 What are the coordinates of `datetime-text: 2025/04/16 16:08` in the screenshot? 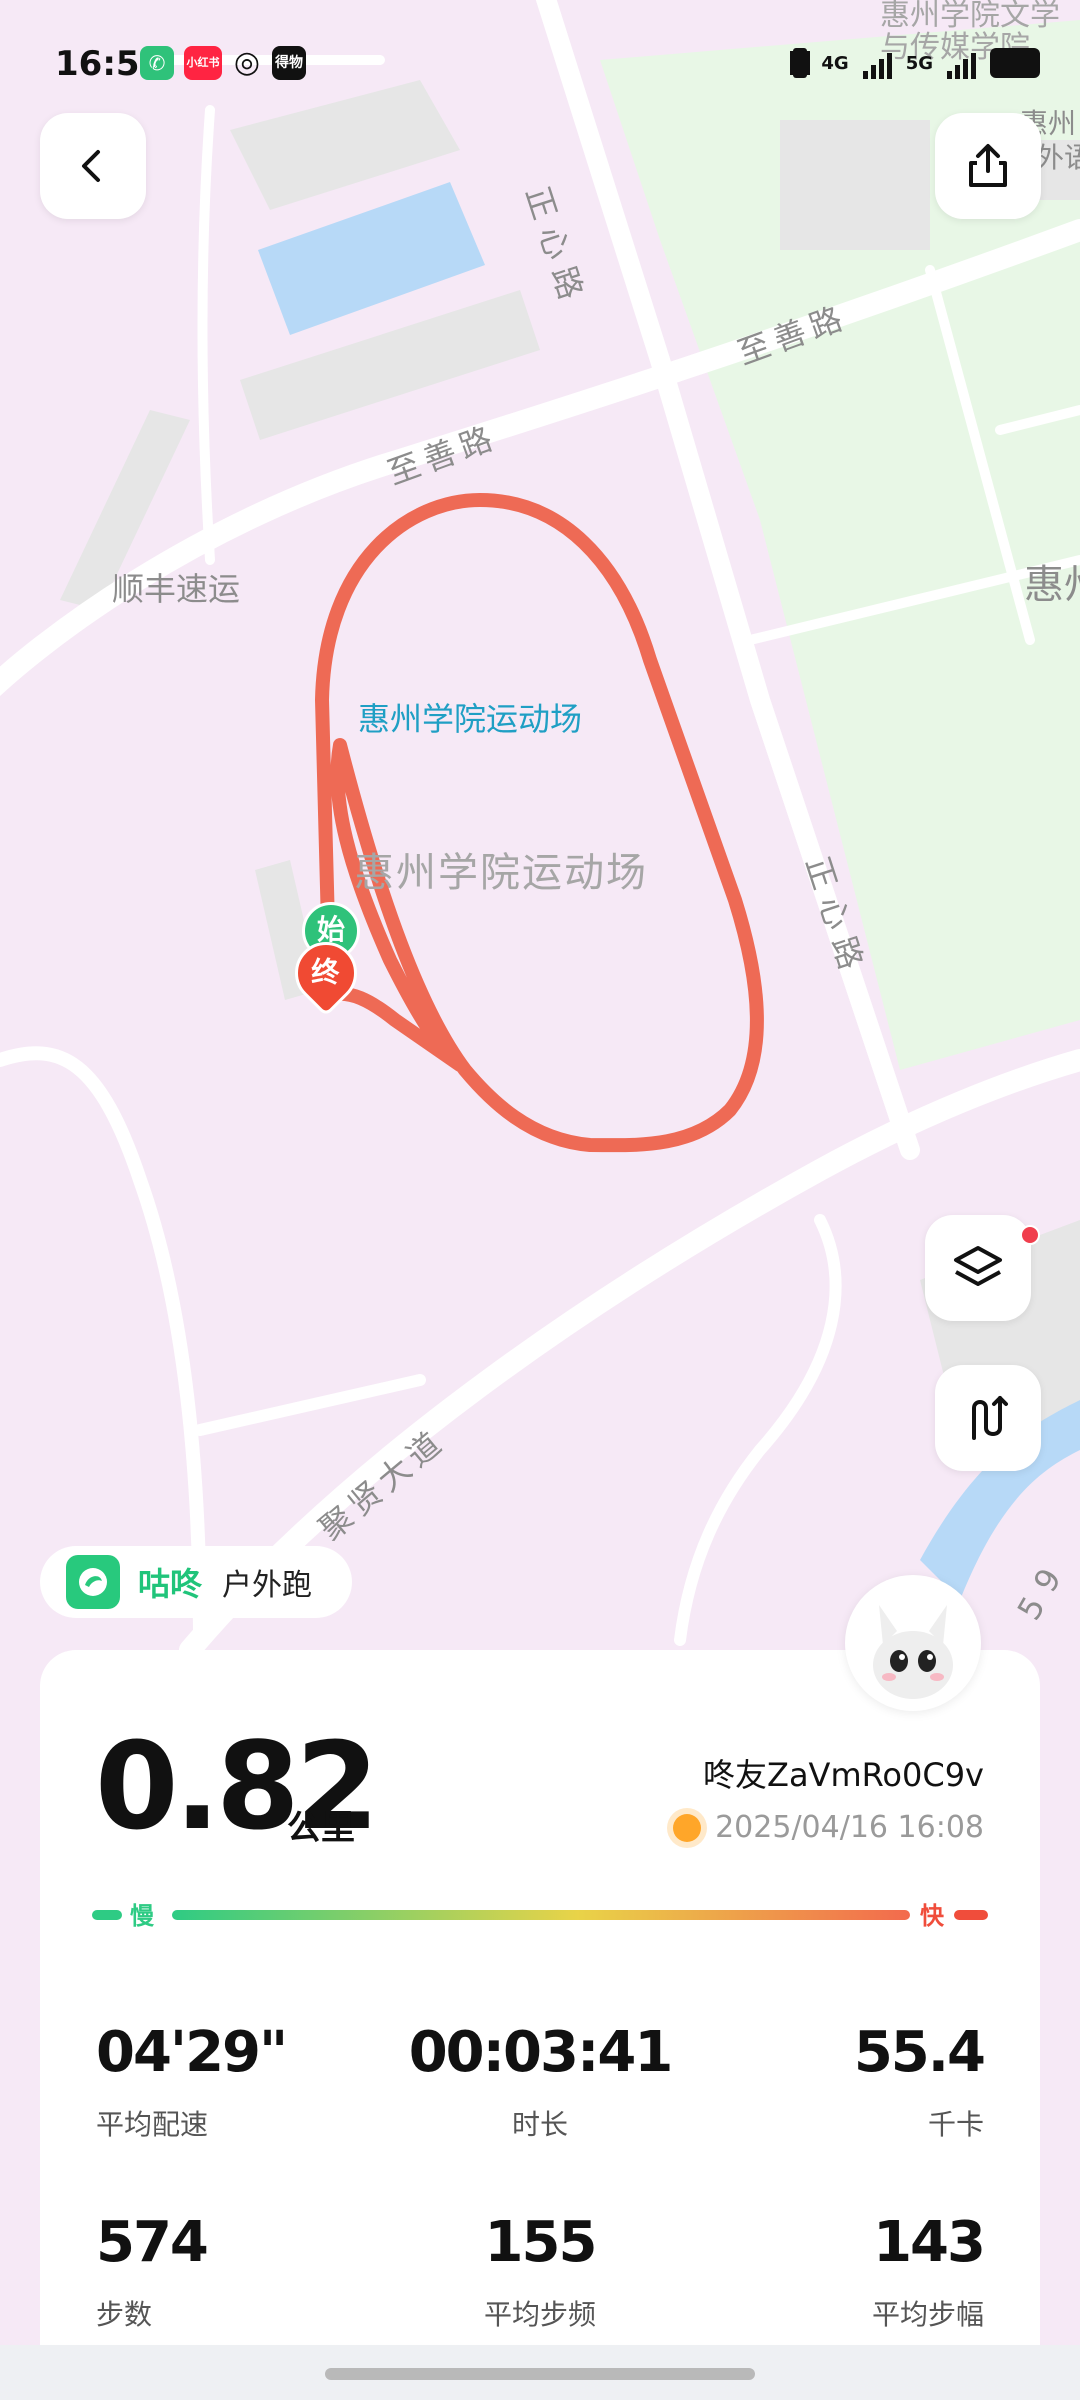 It's located at (849, 1827).